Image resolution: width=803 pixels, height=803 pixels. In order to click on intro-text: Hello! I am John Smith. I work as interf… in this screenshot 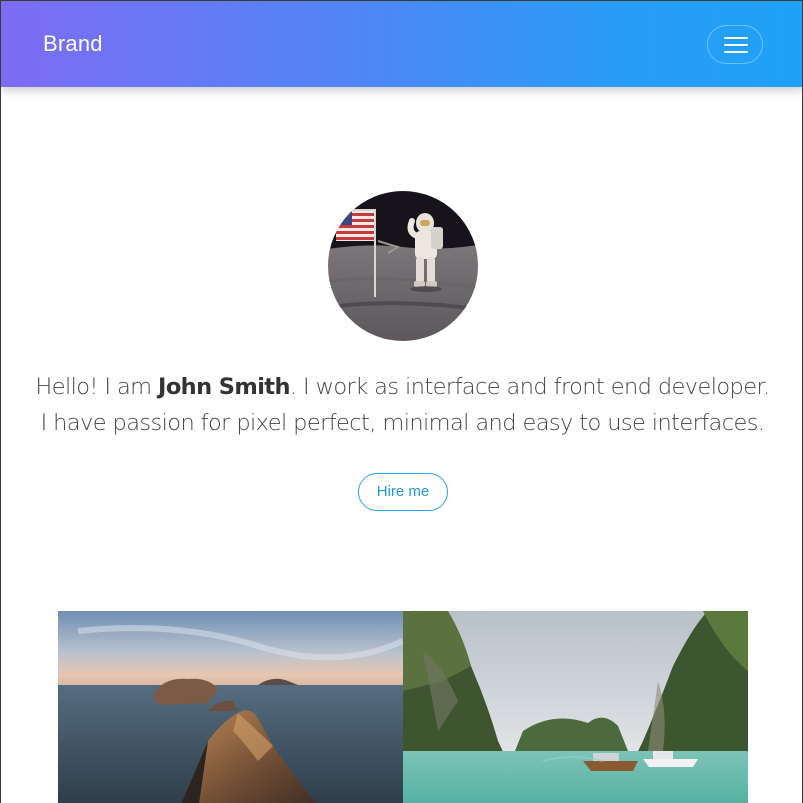, I will do `click(401, 405)`.